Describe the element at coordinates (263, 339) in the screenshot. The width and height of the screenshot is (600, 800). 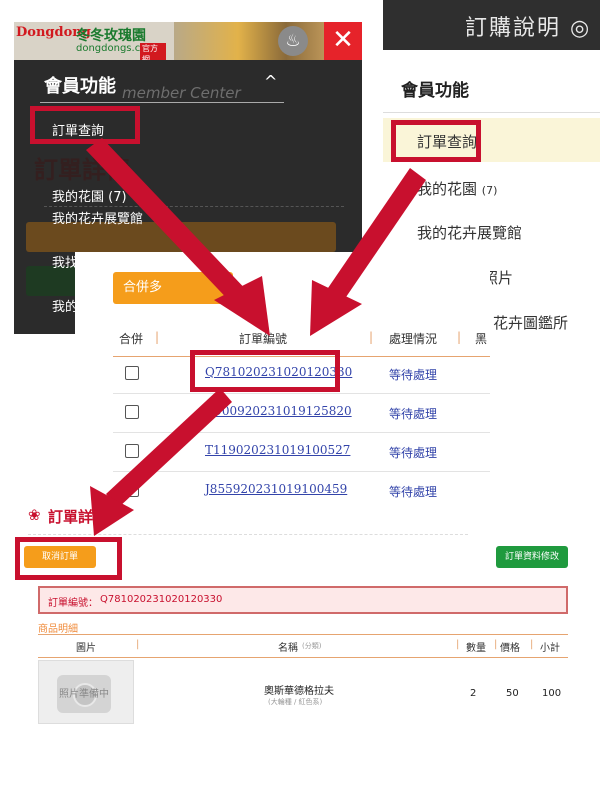
I see `column-header-order-no: 訂單編號` at that location.